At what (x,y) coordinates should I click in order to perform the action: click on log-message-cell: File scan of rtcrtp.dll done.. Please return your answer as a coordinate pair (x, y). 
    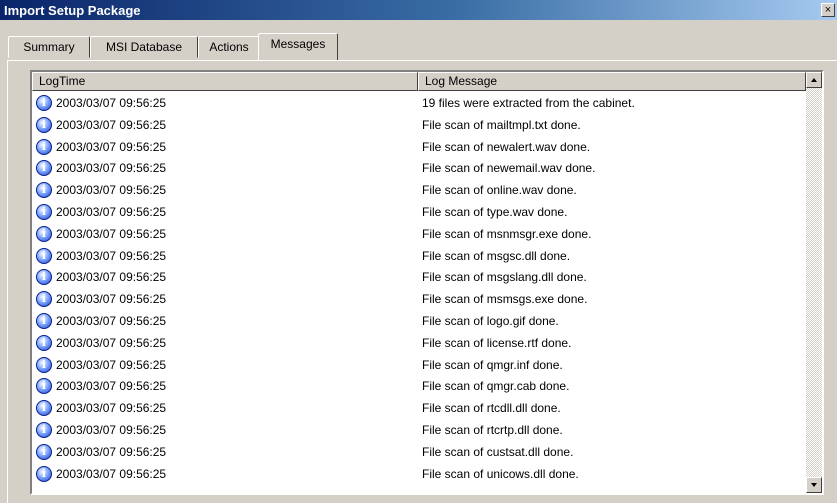
    Looking at the image, I should click on (492, 429).